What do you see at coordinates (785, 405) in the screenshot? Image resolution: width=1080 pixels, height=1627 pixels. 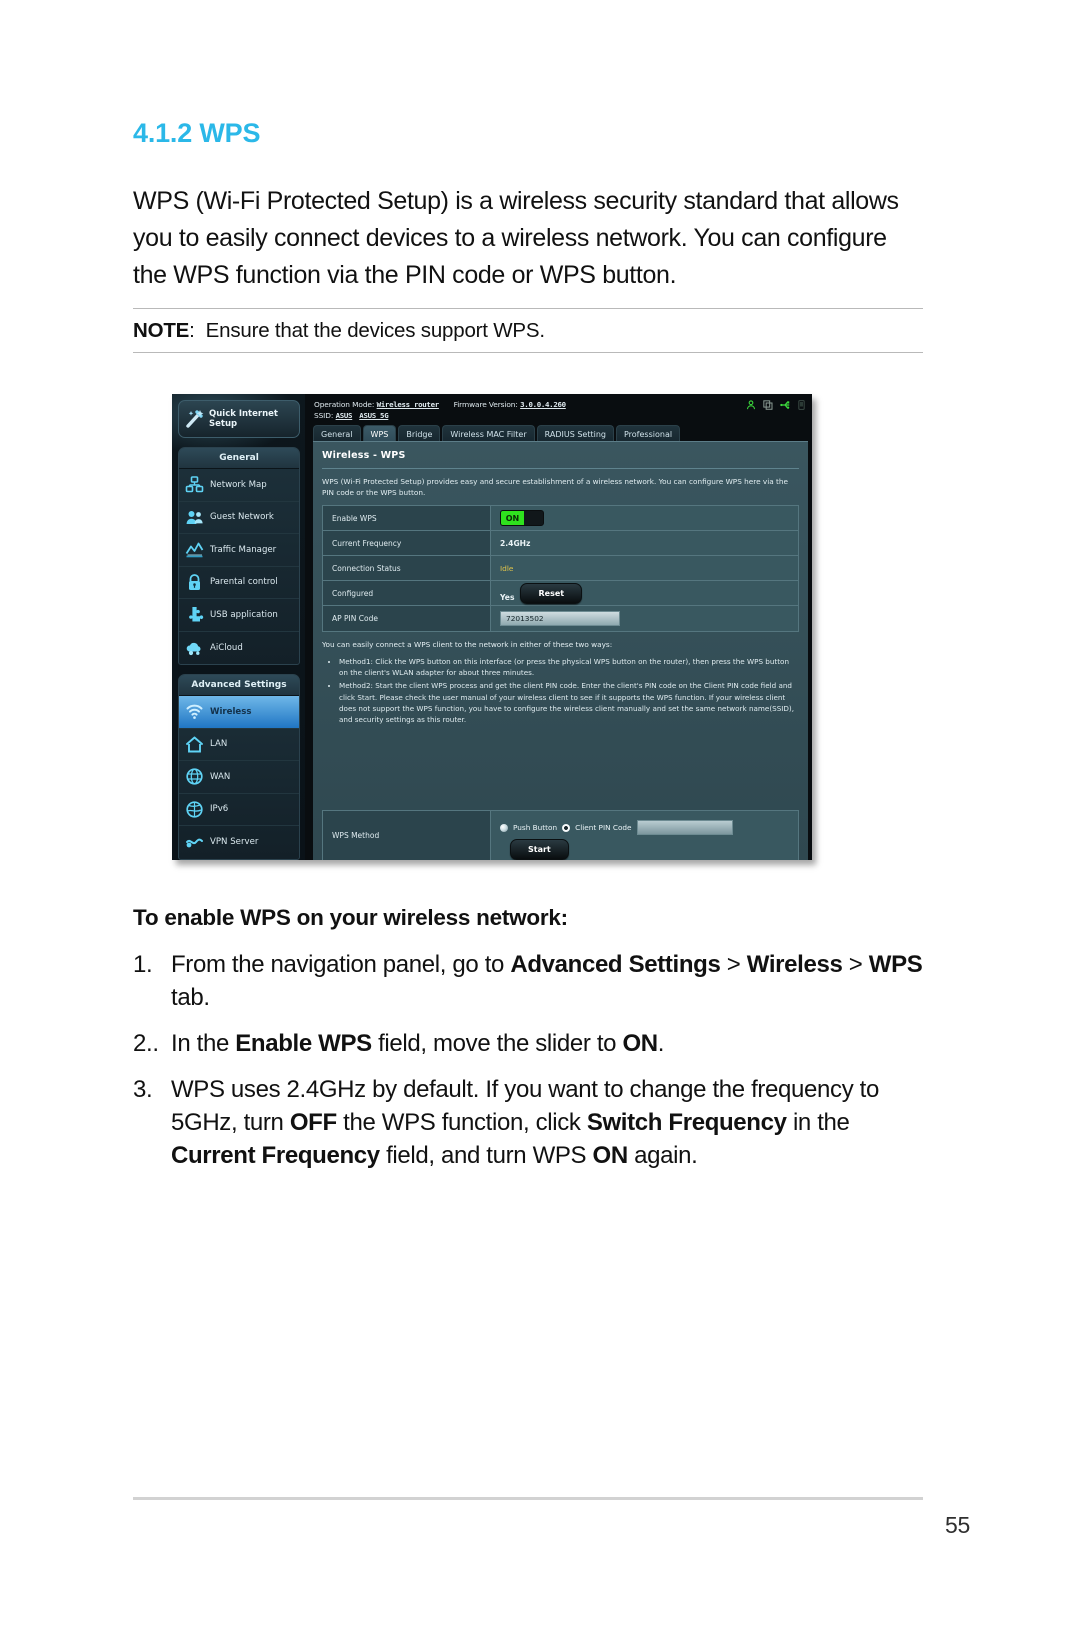 I see `usb-icon` at bounding box center [785, 405].